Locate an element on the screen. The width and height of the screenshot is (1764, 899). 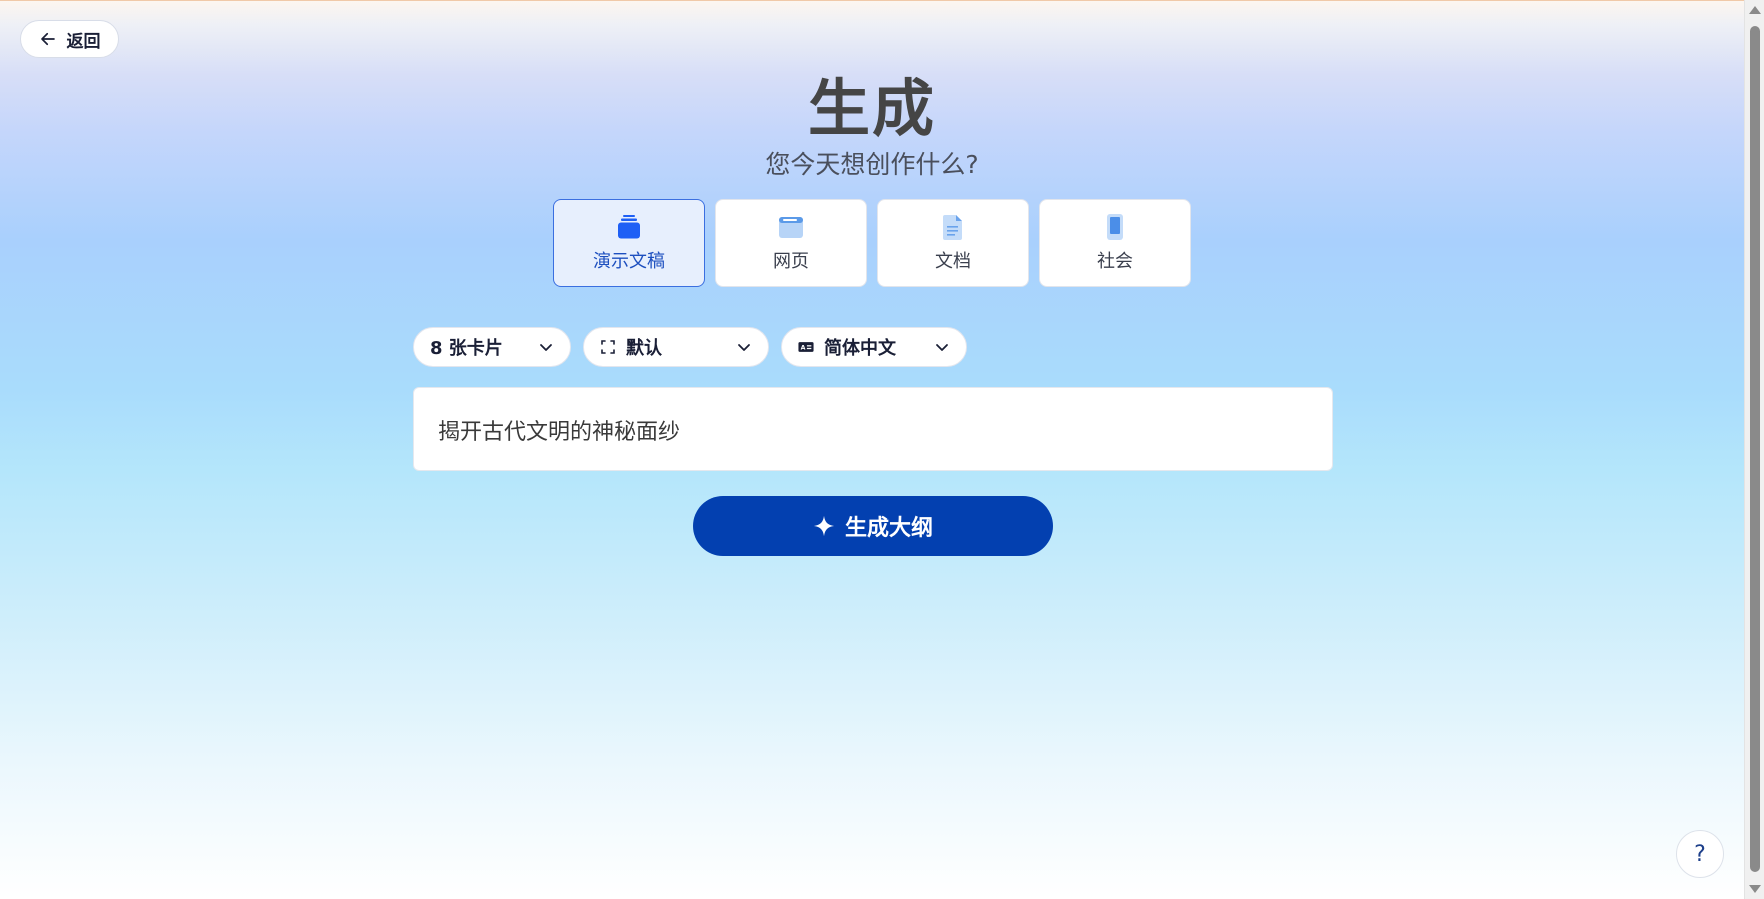
options-row: 8 张卡片 默认 A 简体中文 is located at coordinates (690, 347).